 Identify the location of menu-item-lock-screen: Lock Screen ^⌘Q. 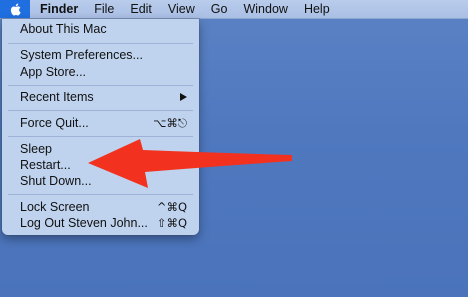
(100, 207).